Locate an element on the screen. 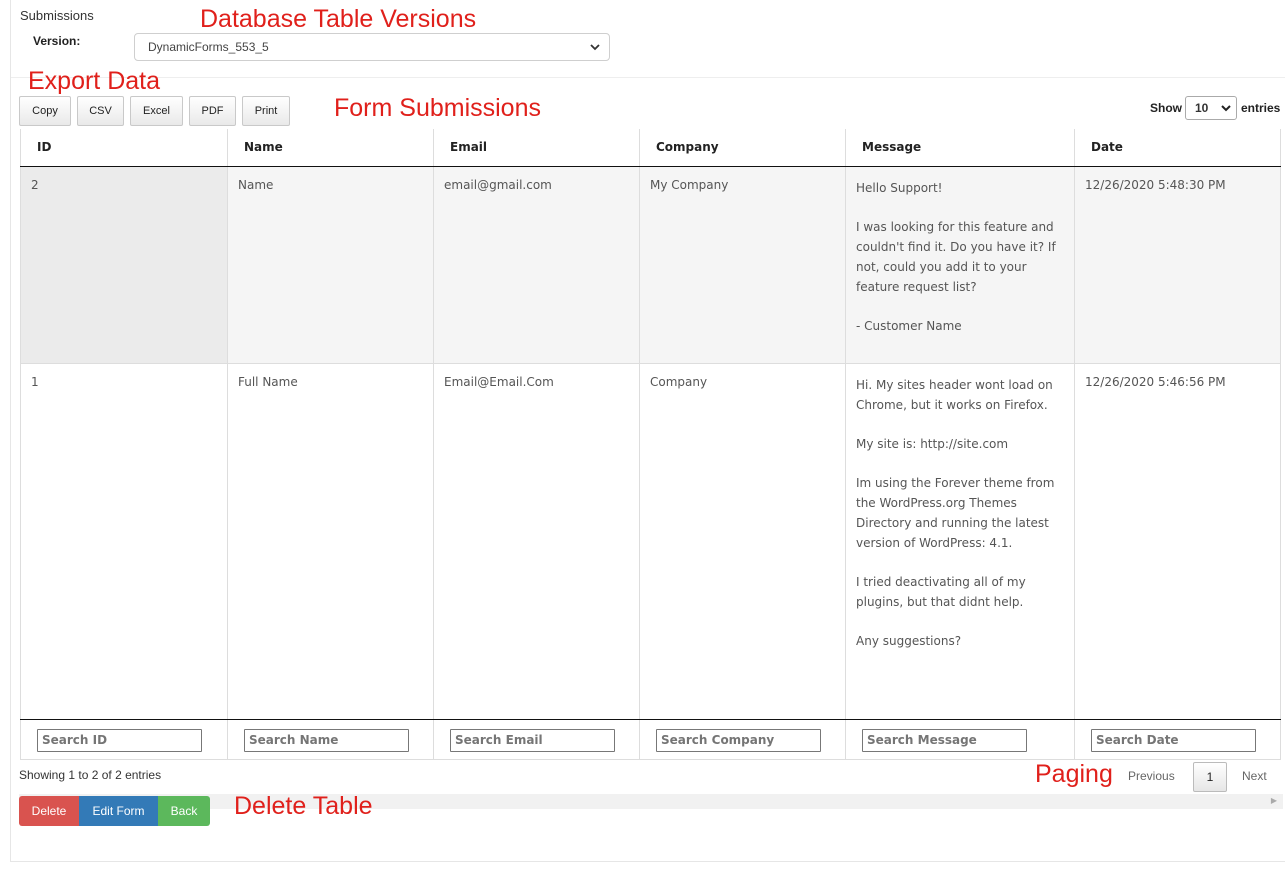 The width and height of the screenshot is (1285, 874). next-page-button: Next is located at coordinates (1254, 776).